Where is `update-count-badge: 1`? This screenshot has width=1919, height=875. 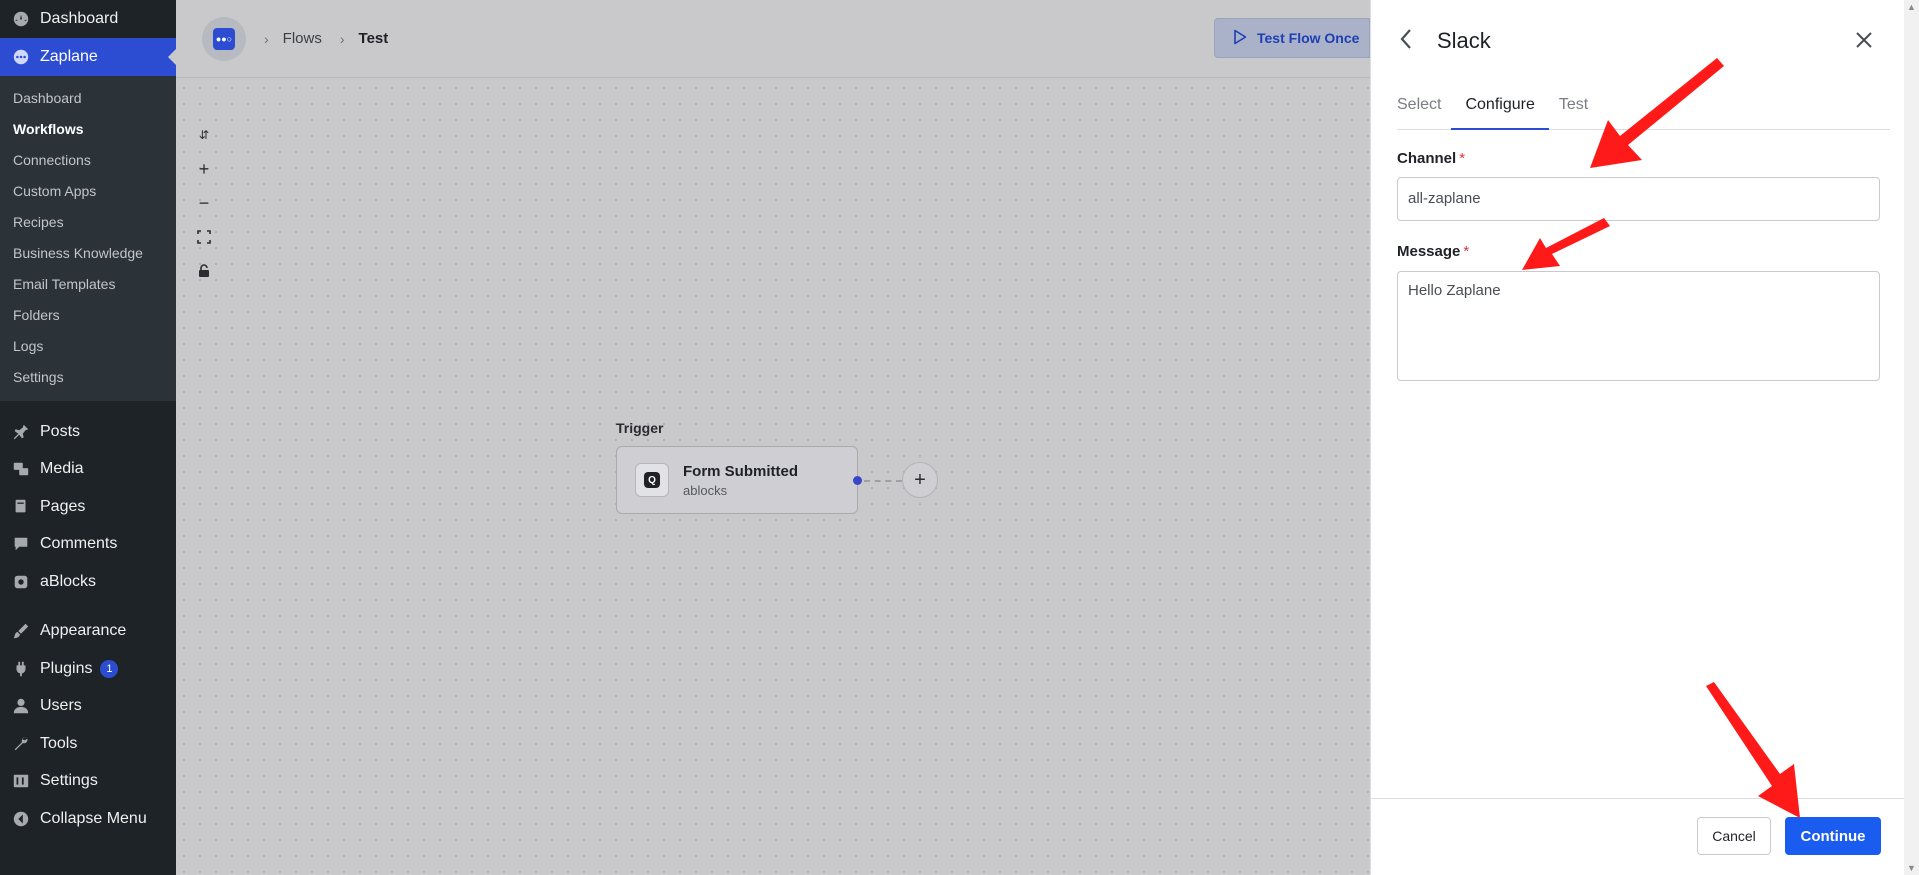 update-count-badge: 1 is located at coordinates (109, 668).